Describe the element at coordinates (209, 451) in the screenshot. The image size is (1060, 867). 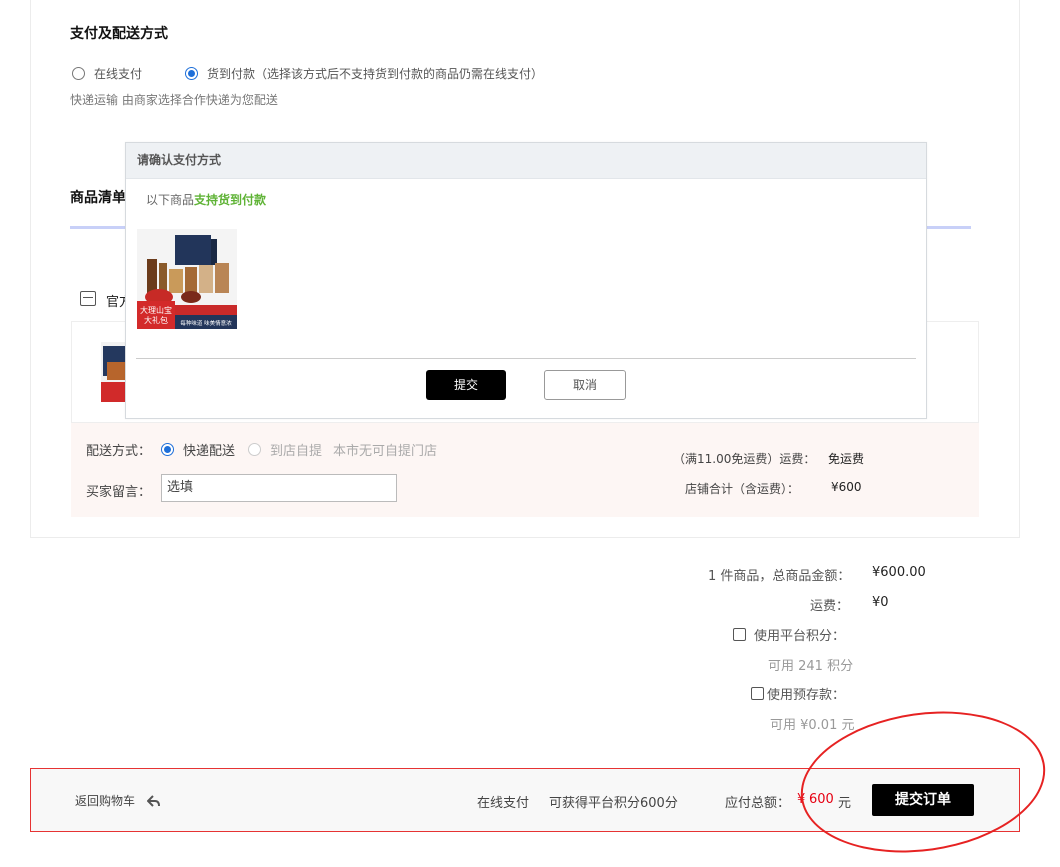
I see `express-label: 快递配送` at that location.